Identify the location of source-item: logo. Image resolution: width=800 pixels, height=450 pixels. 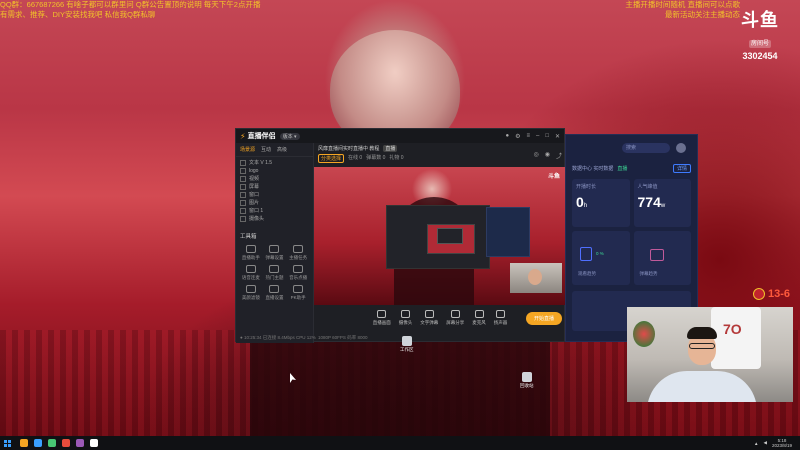
(274, 171).